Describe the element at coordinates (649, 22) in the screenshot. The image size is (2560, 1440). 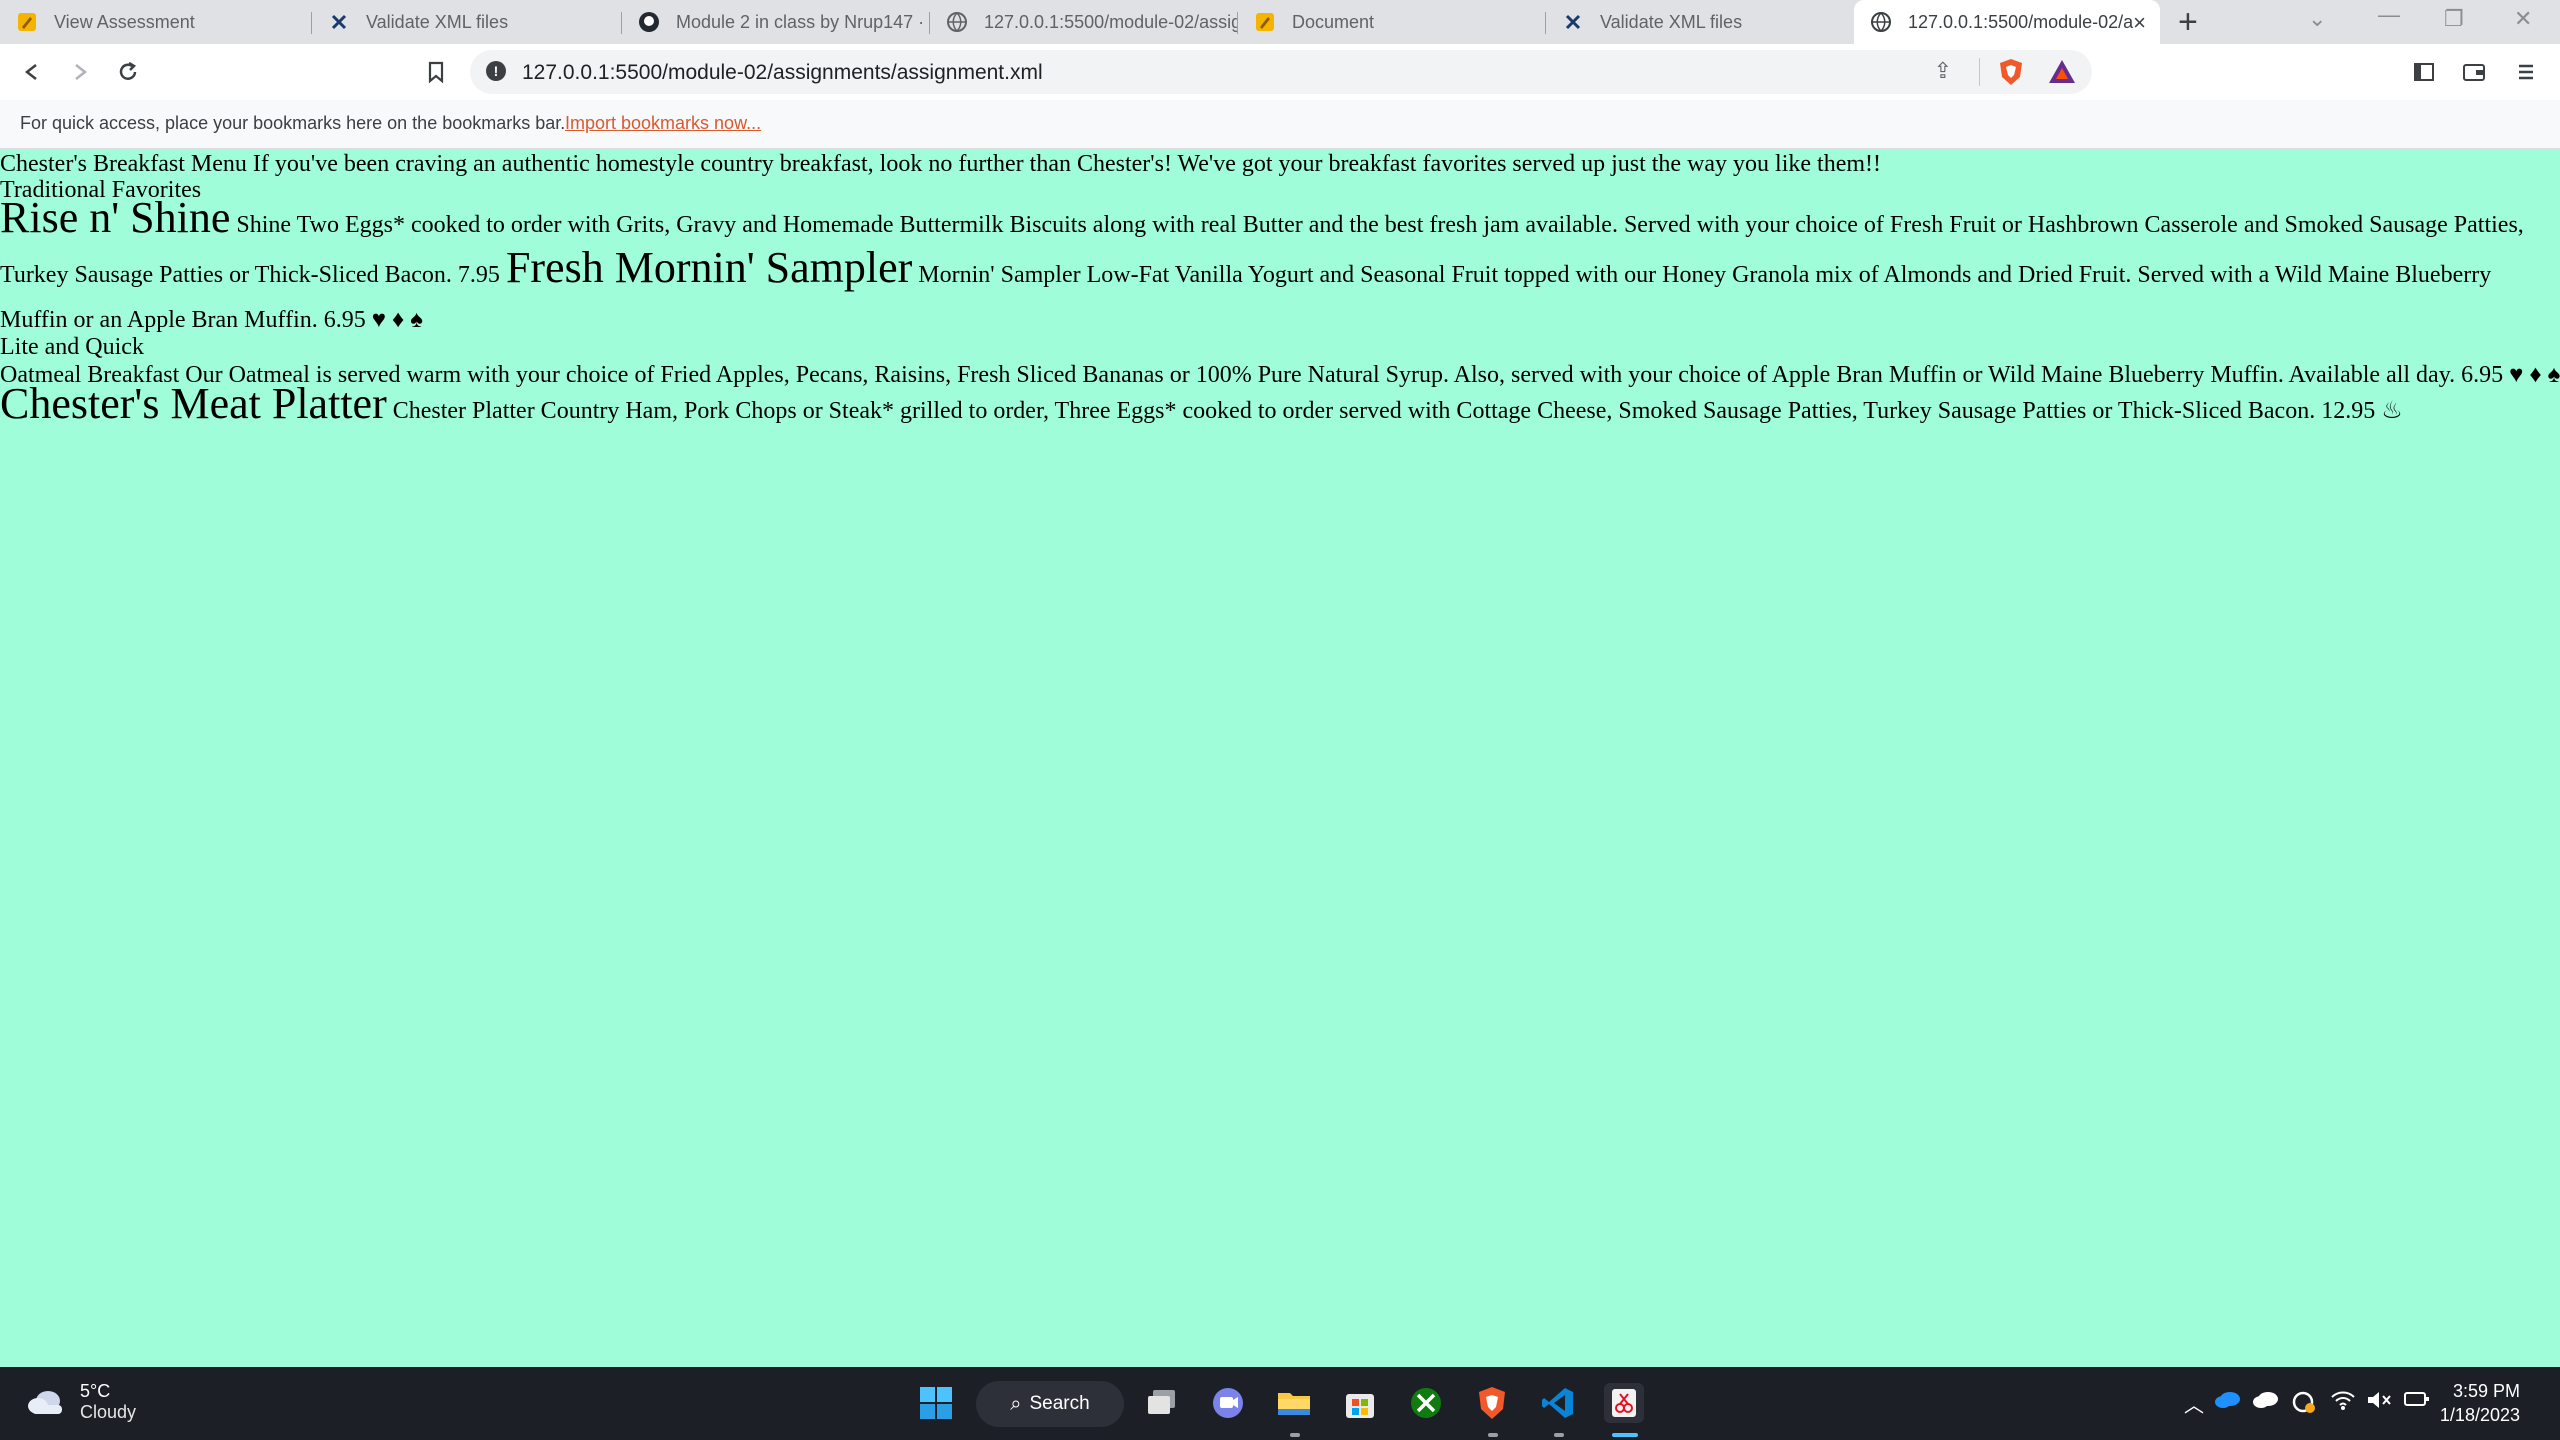
I see `github-icon` at that location.